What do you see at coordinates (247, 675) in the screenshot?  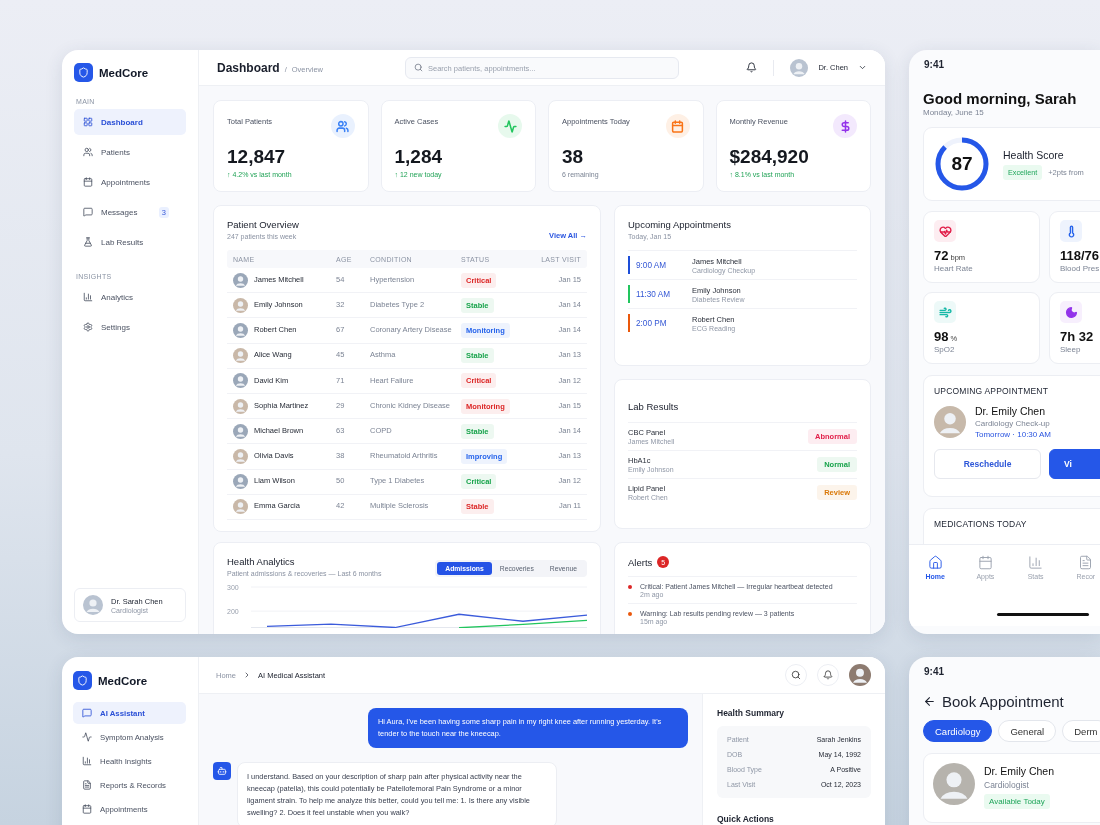 I see `chevron-right-icon` at bounding box center [247, 675].